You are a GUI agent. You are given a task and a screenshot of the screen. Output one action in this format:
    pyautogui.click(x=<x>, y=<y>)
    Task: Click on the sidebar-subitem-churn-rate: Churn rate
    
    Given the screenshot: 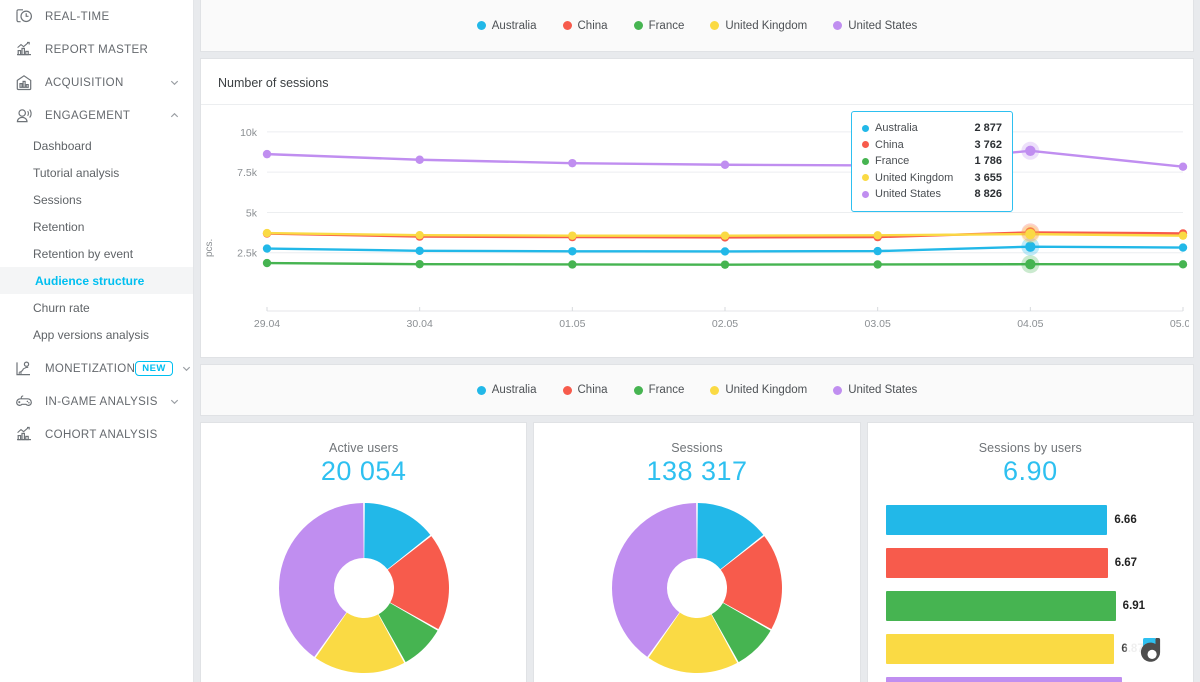 What is the action you would take?
    pyautogui.click(x=96, y=307)
    